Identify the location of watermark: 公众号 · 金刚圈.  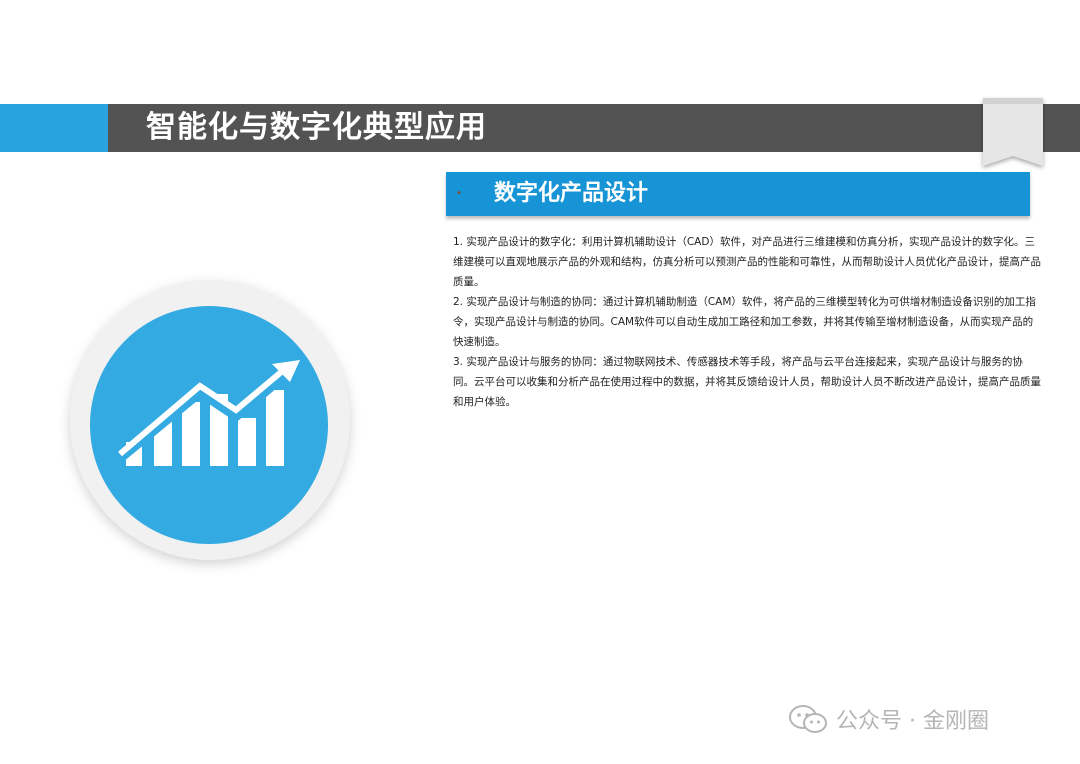
(888, 719).